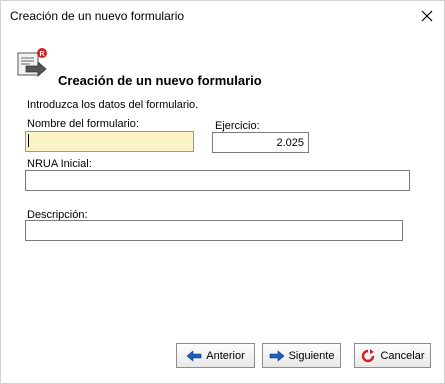 This screenshot has width=445, height=384. What do you see at coordinates (237, 126) in the screenshot?
I see `ejercicio-label: Ejercicio:` at bounding box center [237, 126].